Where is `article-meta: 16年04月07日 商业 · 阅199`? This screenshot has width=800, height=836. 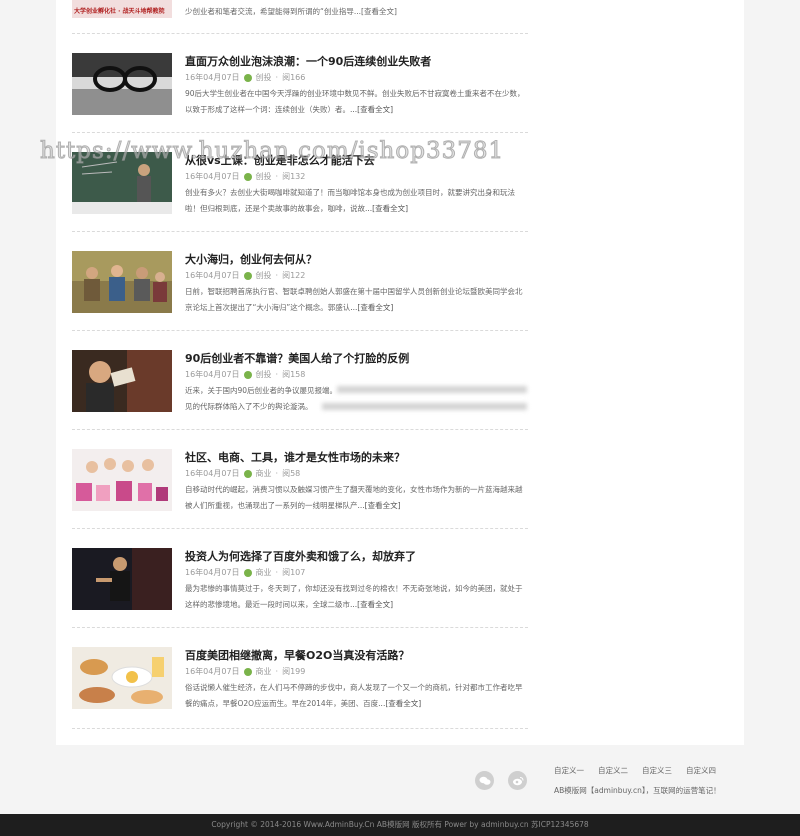
article-meta: 16年04月07日 商业 · 阅199 is located at coordinates (245, 671).